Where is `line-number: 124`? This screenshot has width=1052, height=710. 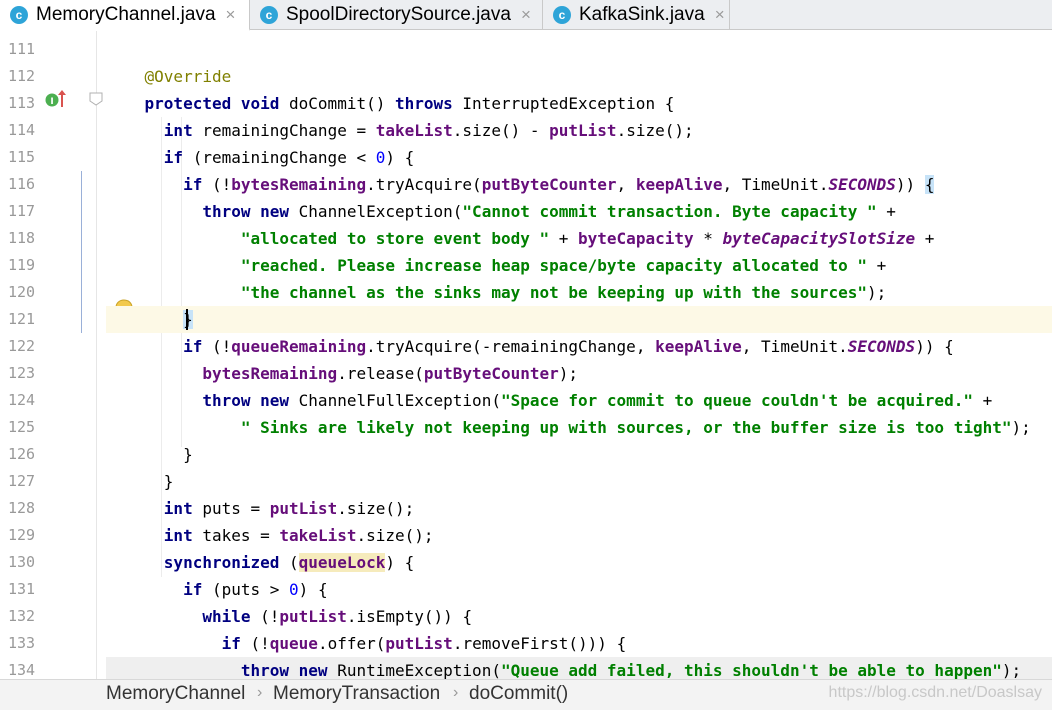
line-number: 124 is located at coordinates (28, 400).